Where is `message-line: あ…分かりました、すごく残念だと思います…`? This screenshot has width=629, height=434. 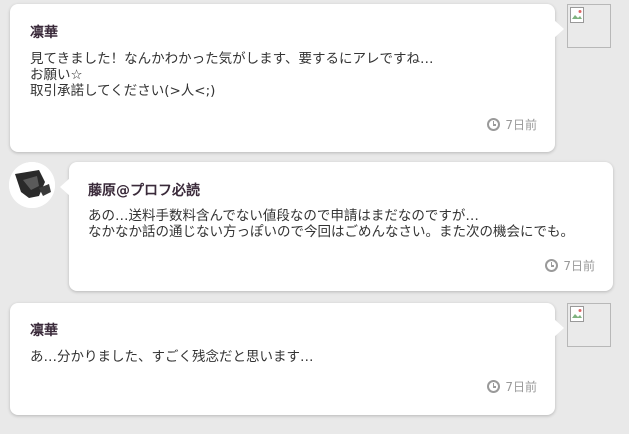 message-line: あ…分かりました、すごく残念だと思います… is located at coordinates (172, 357).